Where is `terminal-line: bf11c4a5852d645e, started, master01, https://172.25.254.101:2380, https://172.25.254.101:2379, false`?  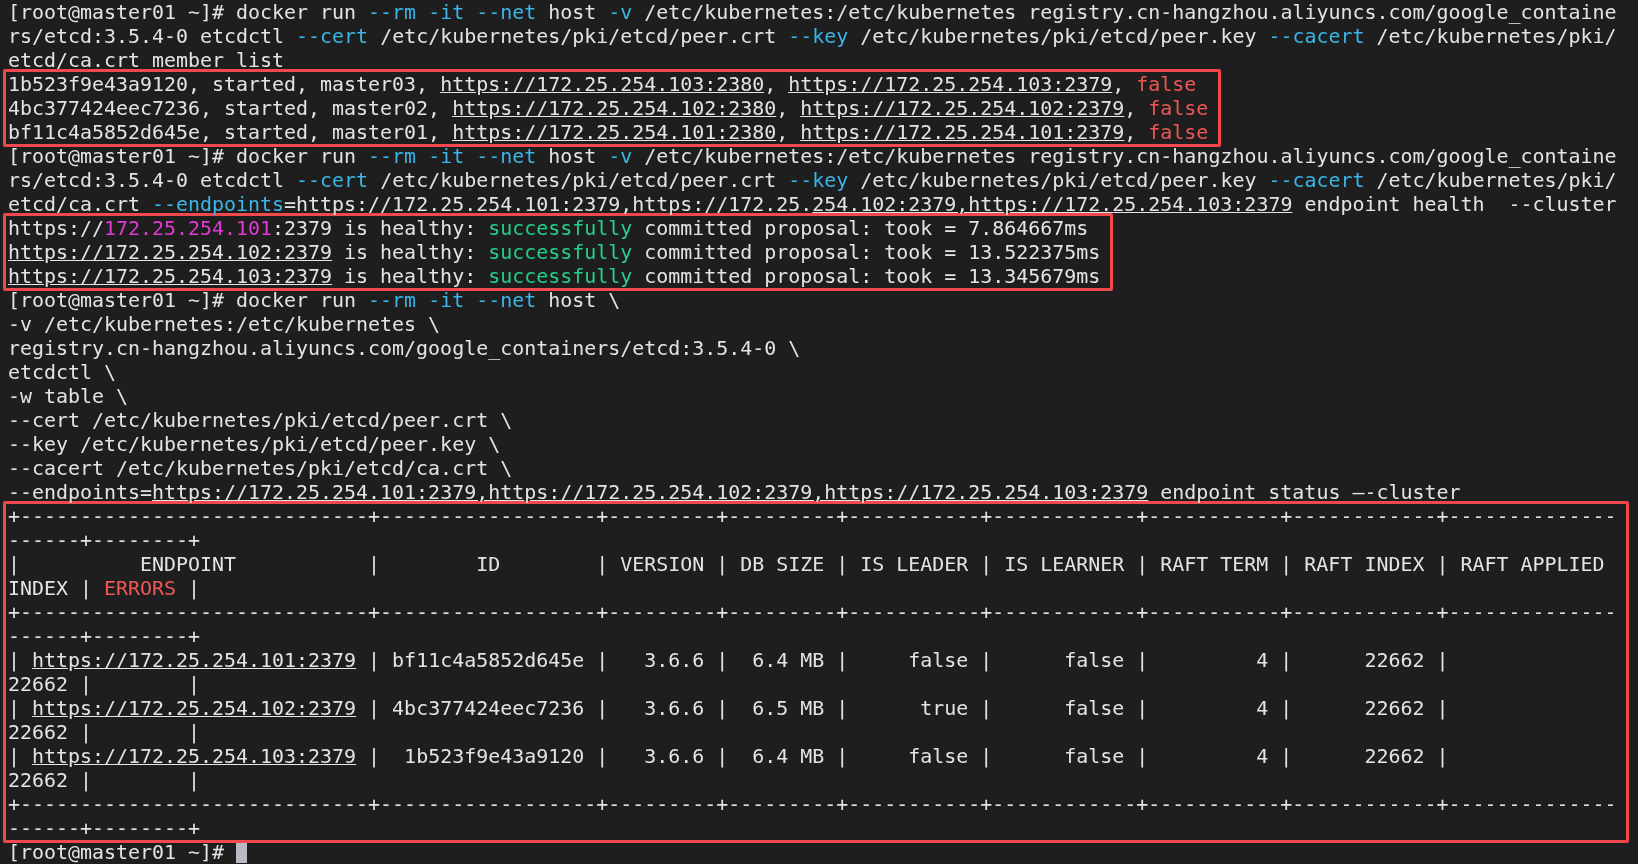
terminal-line: bf11c4a5852d645e, started, master01, https://172.25.254.101:2380, https://172.25.254.101:2379, false is located at coordinates (608, 132).